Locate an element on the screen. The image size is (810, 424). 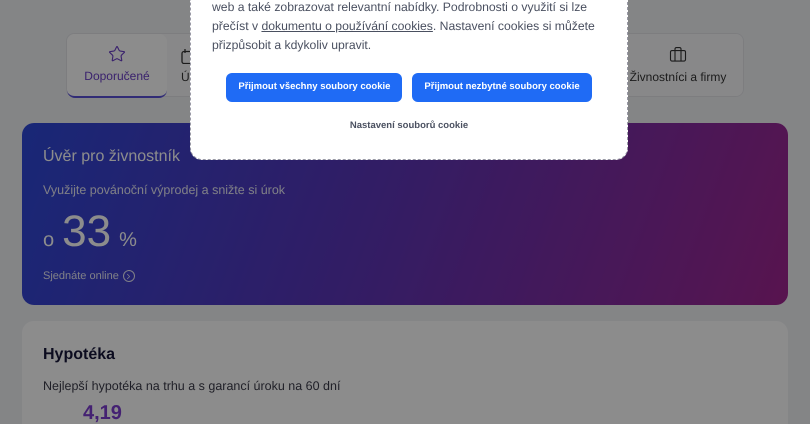
card-subtitle: Nejlepší hypotéka na trhu a s garancí úroku na 60 dní is located at coordinates (192, 386).